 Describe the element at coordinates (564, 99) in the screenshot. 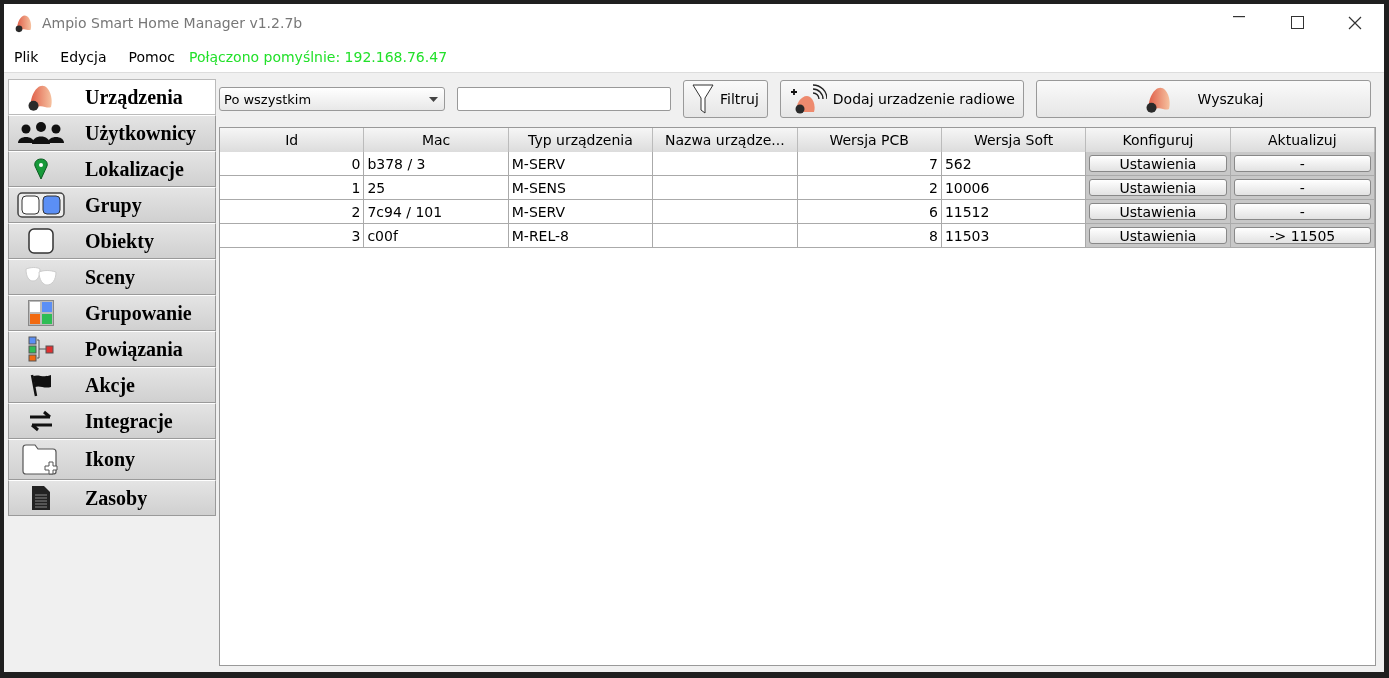

I see `filter-text-field` at that location.